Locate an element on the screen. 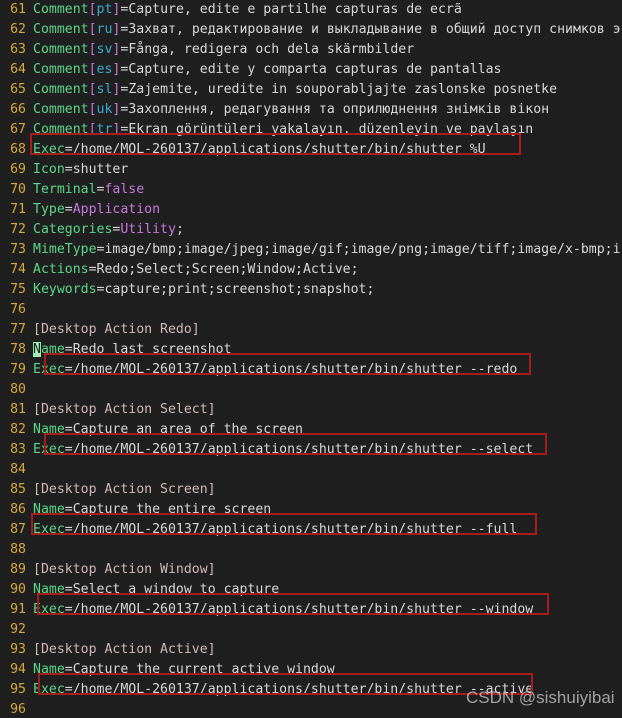 This screenshot has width=622, height=718. code-line: 90 Name=Select a window to capture is located at coordinates (311, 590).